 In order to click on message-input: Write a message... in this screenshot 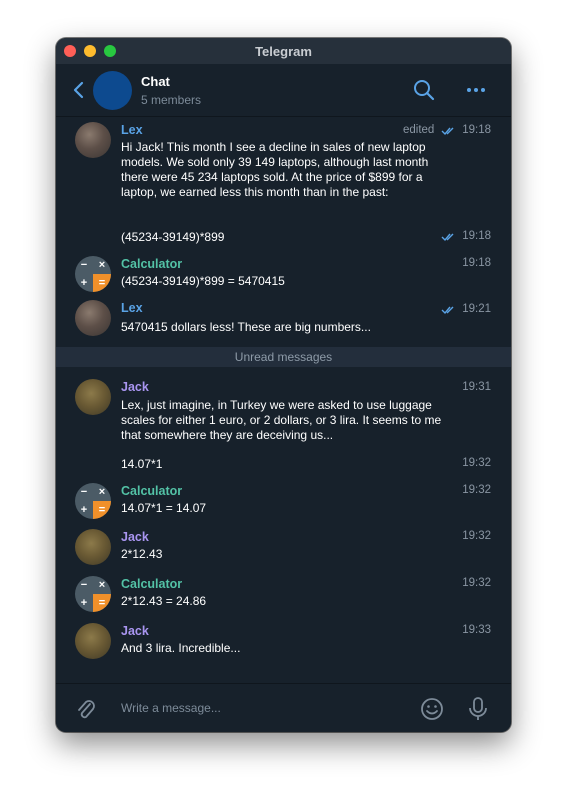, I will do `click(171, 708)`.